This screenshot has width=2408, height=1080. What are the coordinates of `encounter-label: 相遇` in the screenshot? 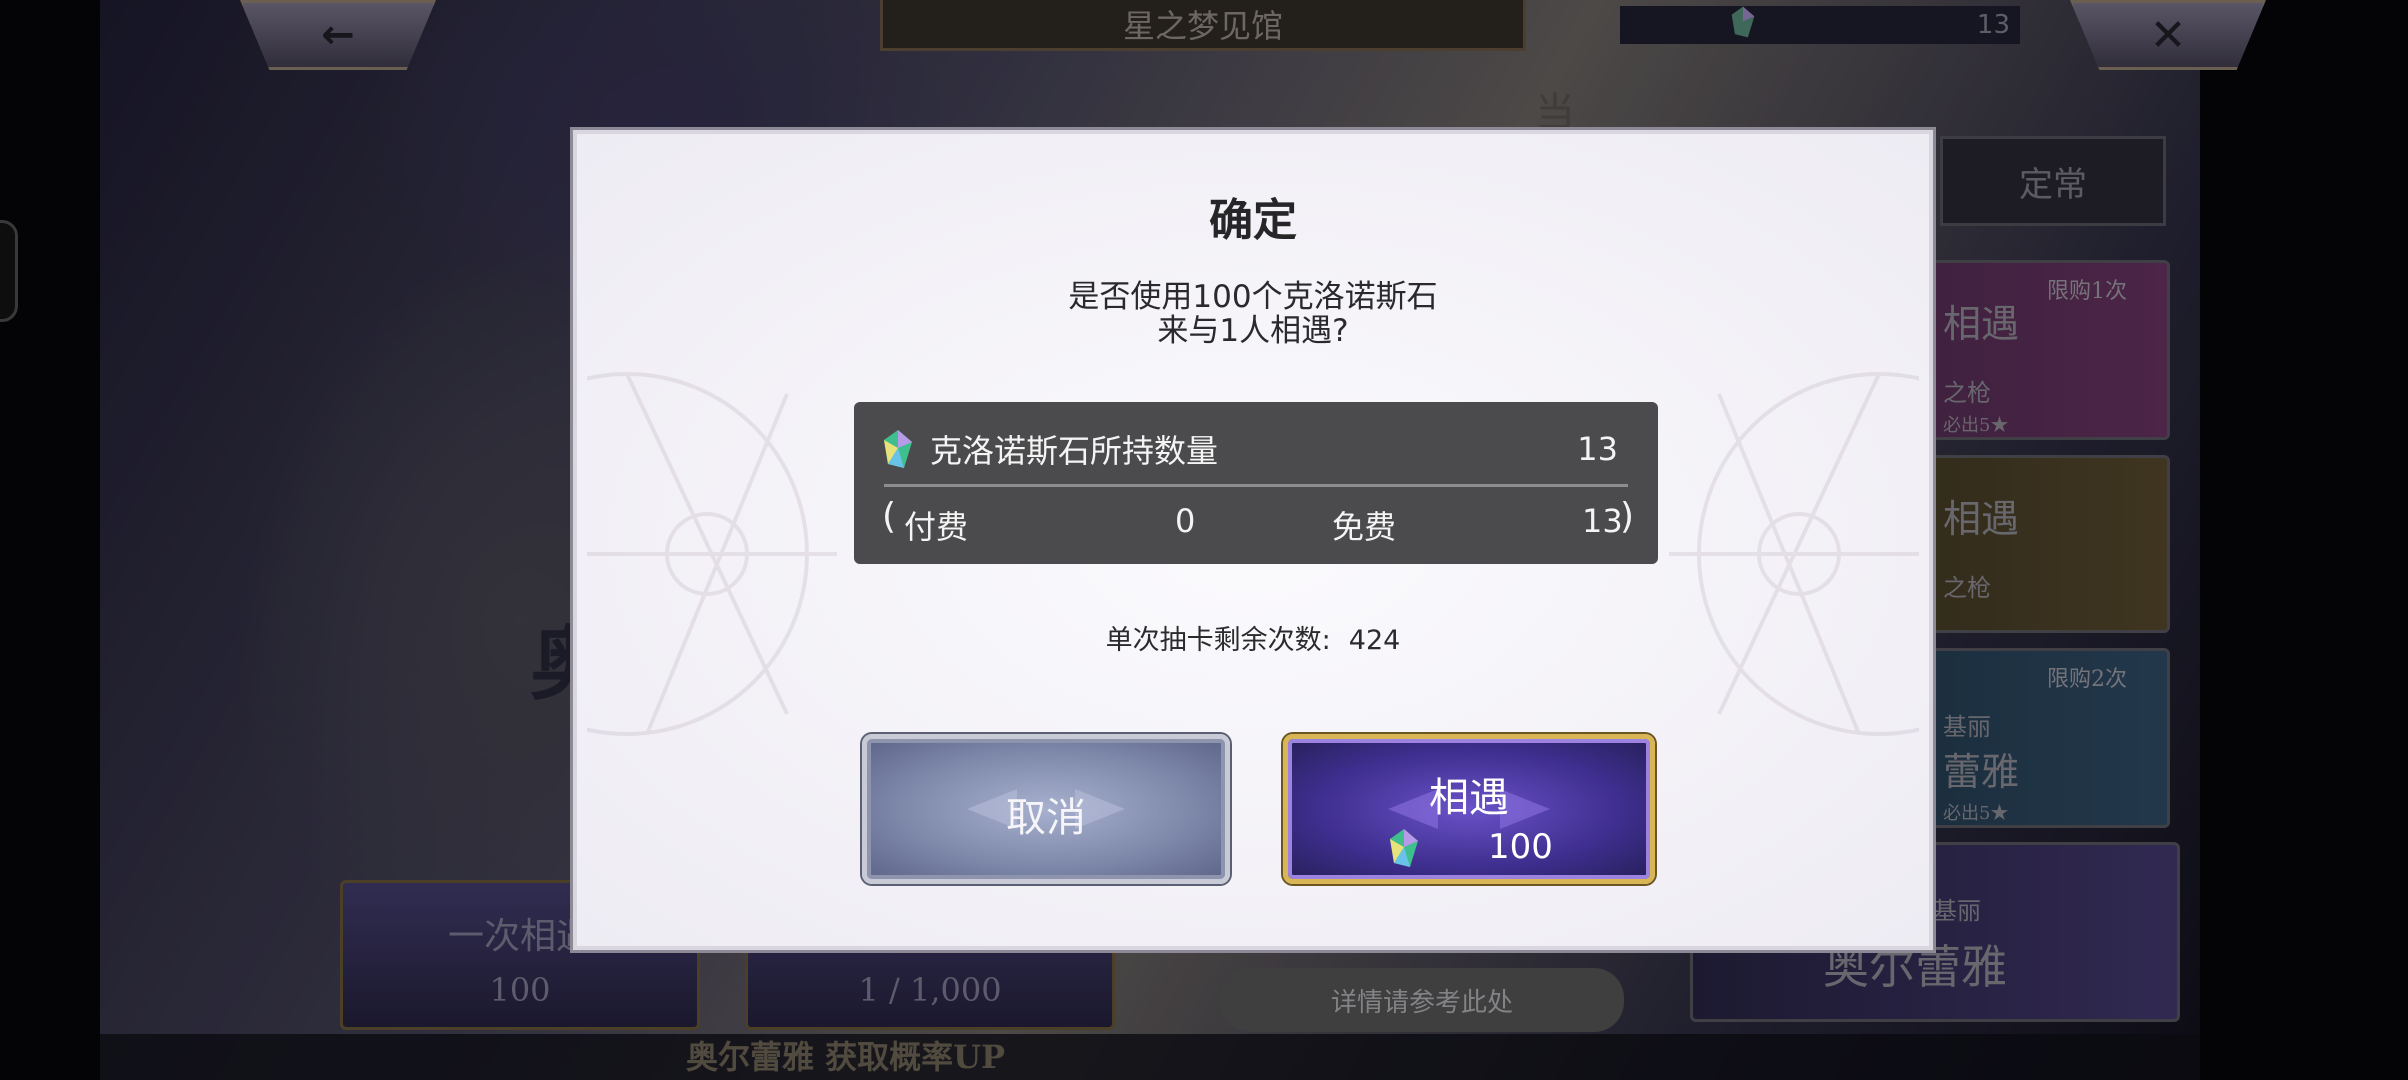 It's located at (1469, 798).